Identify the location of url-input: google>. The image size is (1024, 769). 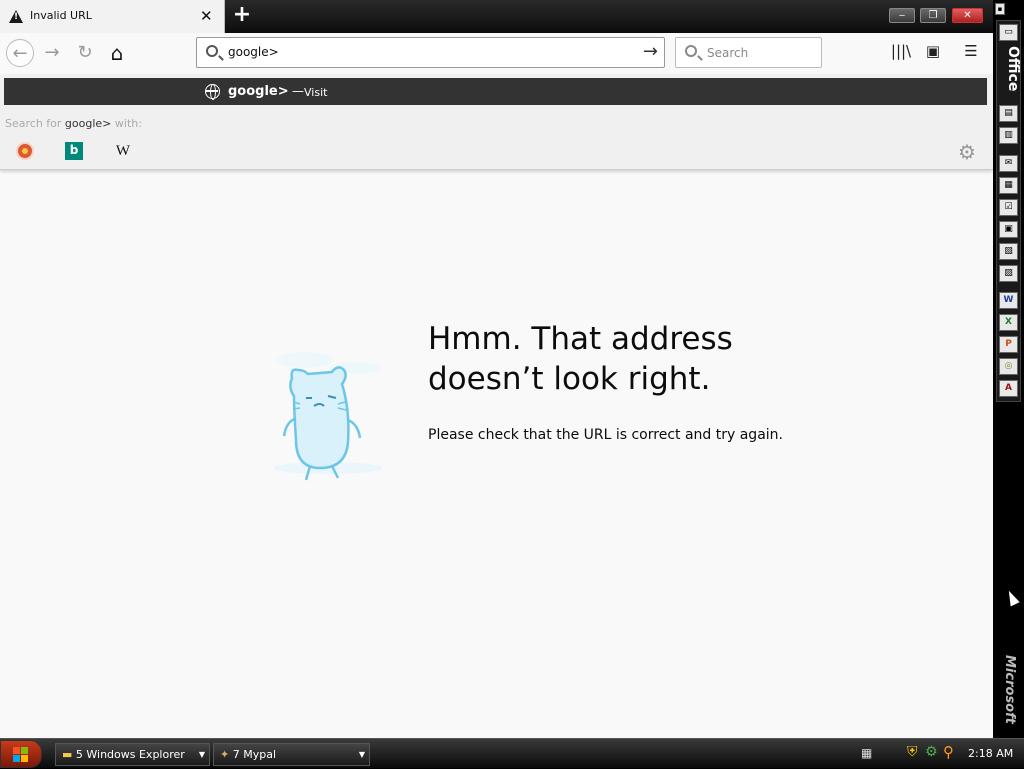
(253, 52).